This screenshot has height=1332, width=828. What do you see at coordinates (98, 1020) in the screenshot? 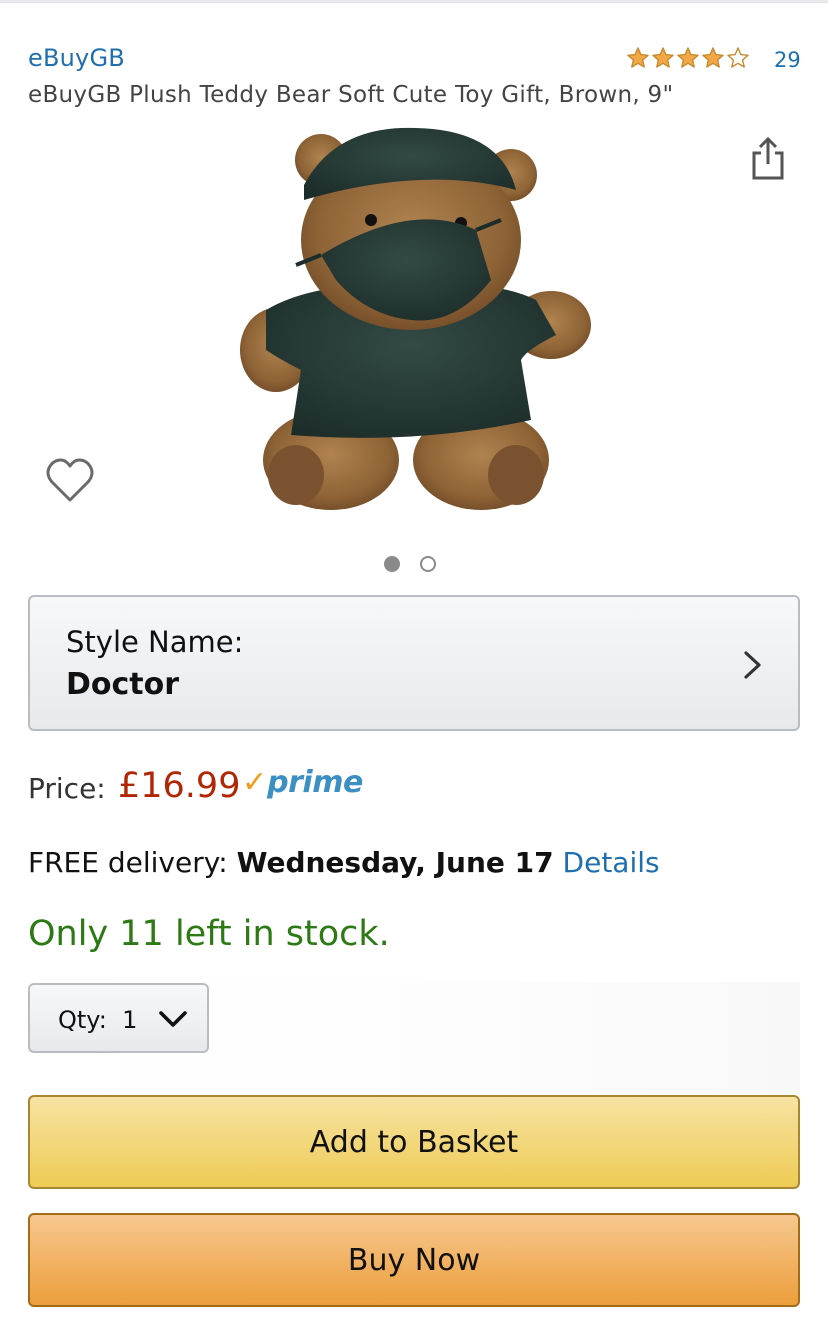
I see `quantity-label: Qty: 1` at bounding box center [98, 1020].